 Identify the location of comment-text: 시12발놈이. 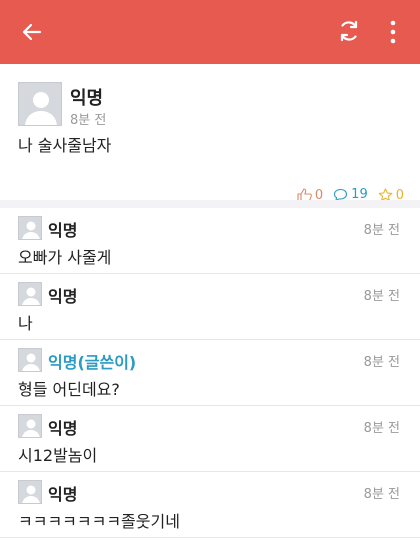
(58, 455).